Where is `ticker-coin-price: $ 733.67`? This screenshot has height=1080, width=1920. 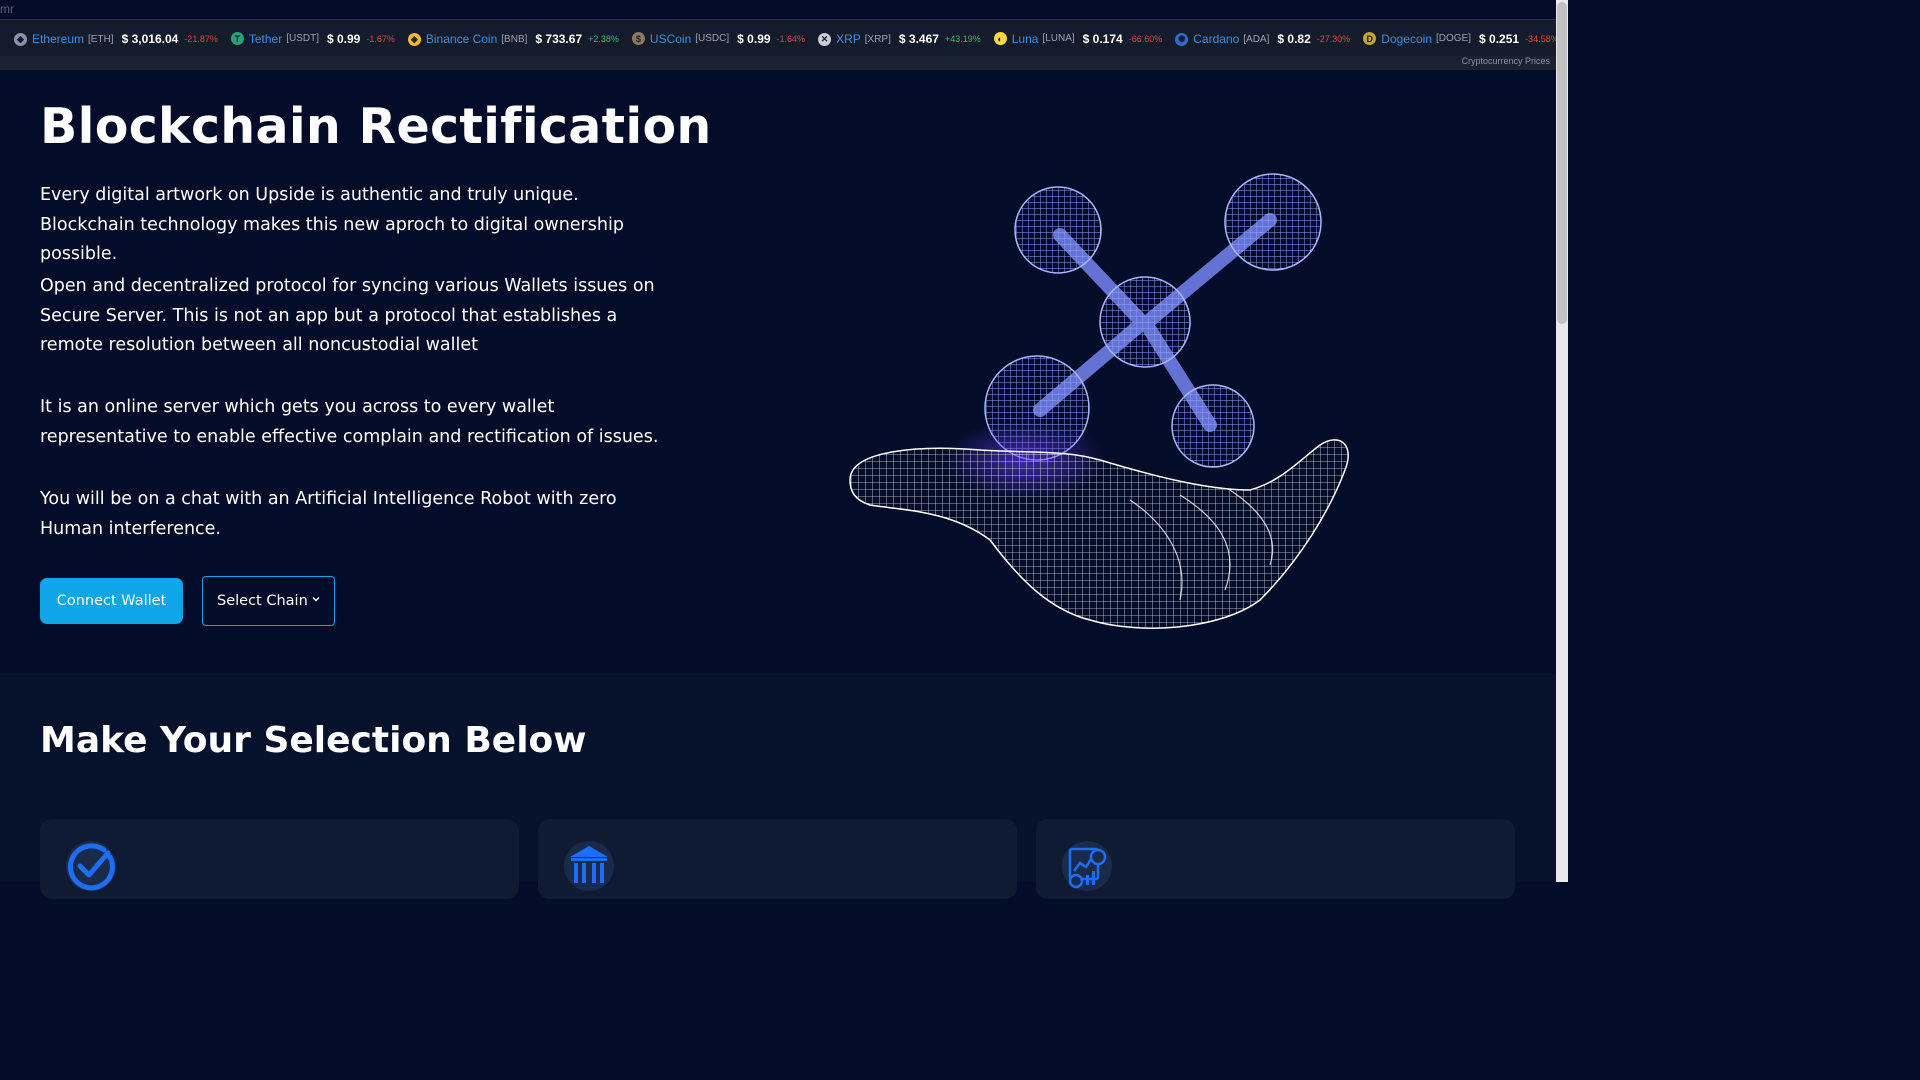
ticker-coin-price: $ 733.67 is located at coordinates (559, 39).